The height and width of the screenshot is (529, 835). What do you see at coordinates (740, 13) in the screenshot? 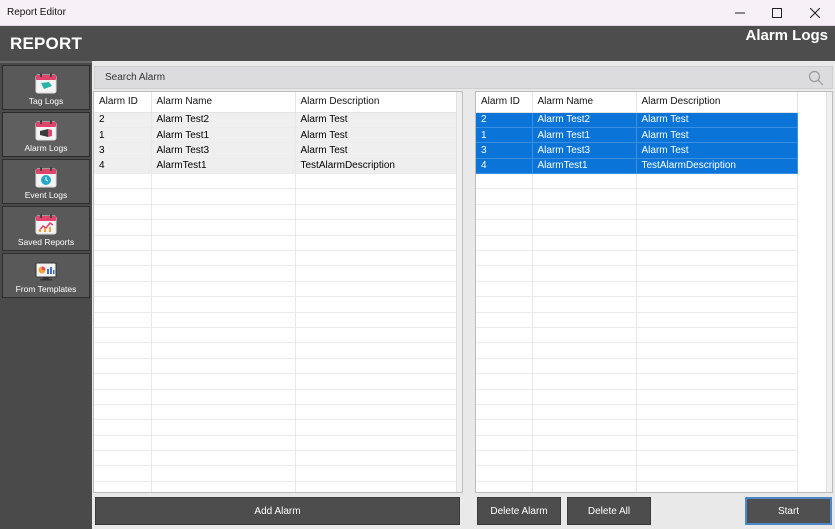
I see `minimize-button` at bounding box center [740, 13].